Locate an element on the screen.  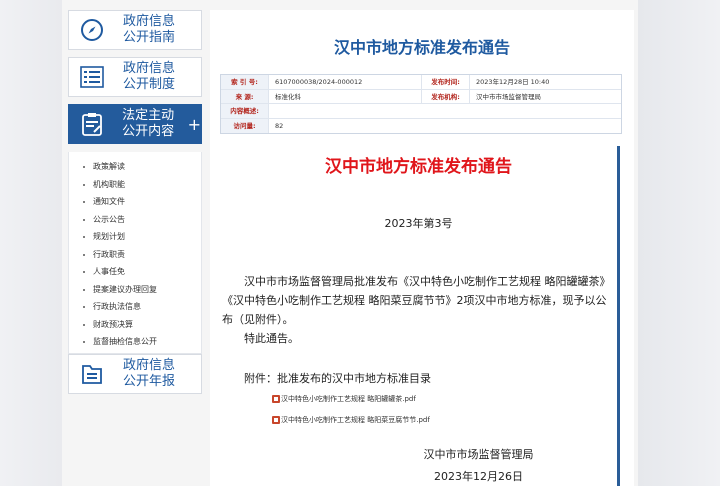
sidebar-card-annual-report: 政府信息 公开年报 is located at coordinates (135, 374).